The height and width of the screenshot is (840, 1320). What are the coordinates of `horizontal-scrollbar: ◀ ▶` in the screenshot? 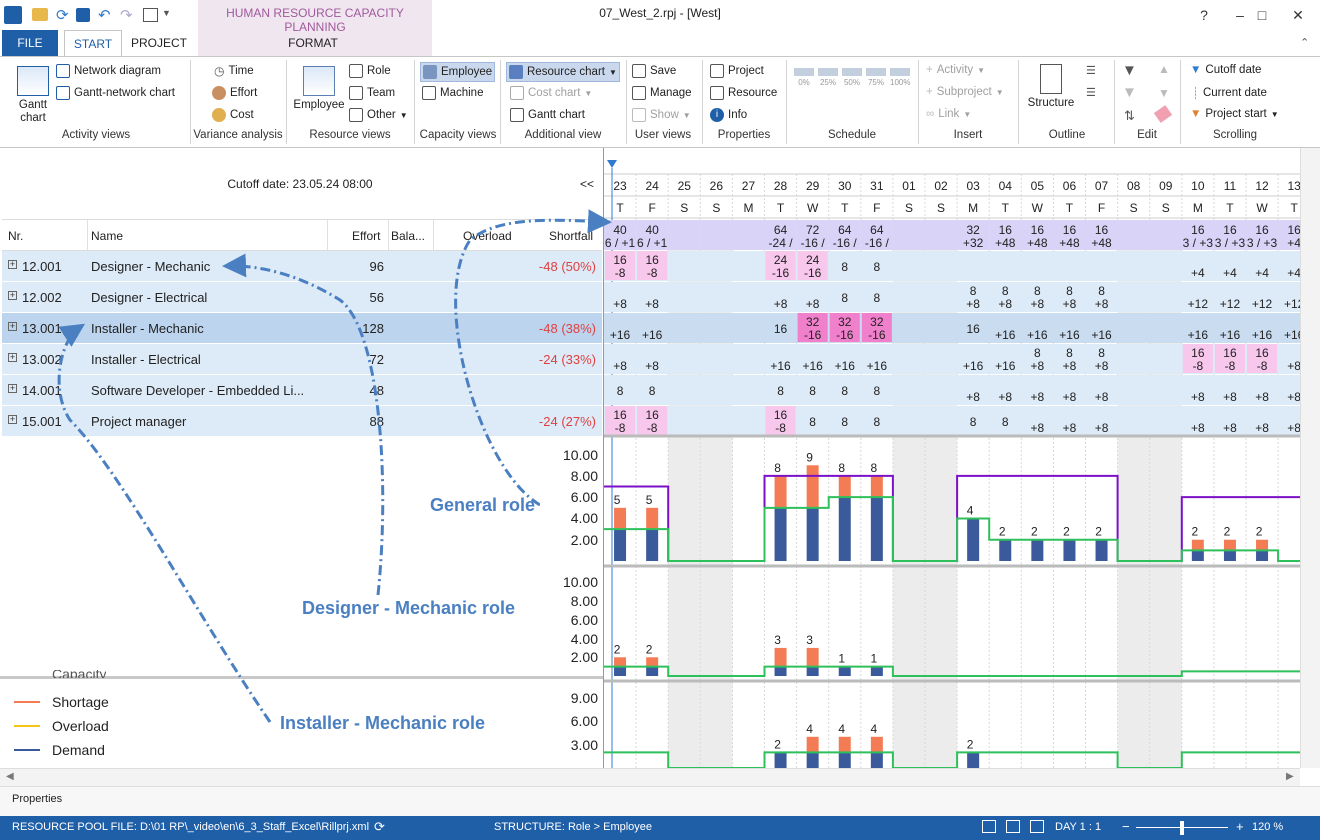 It's located at (650, 777).